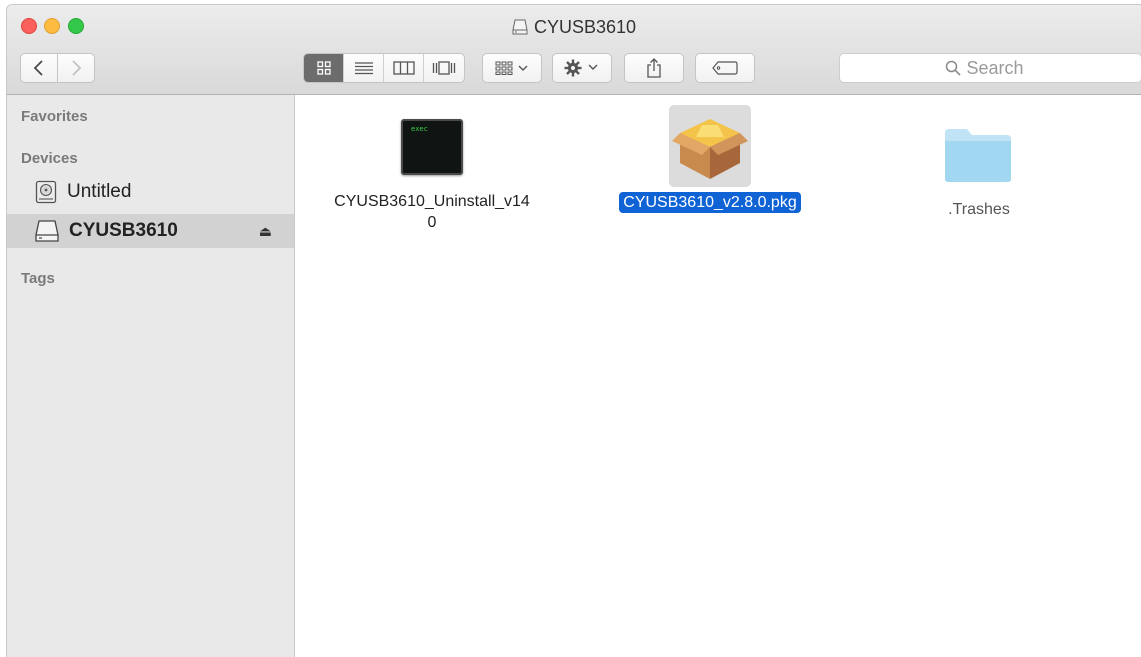 The image size is (1141, 657). Describe the element at coordinates (710, 202) in the screenshot. I see `file-name: CYUSB3610_v2.8.0.pkg` at that location.